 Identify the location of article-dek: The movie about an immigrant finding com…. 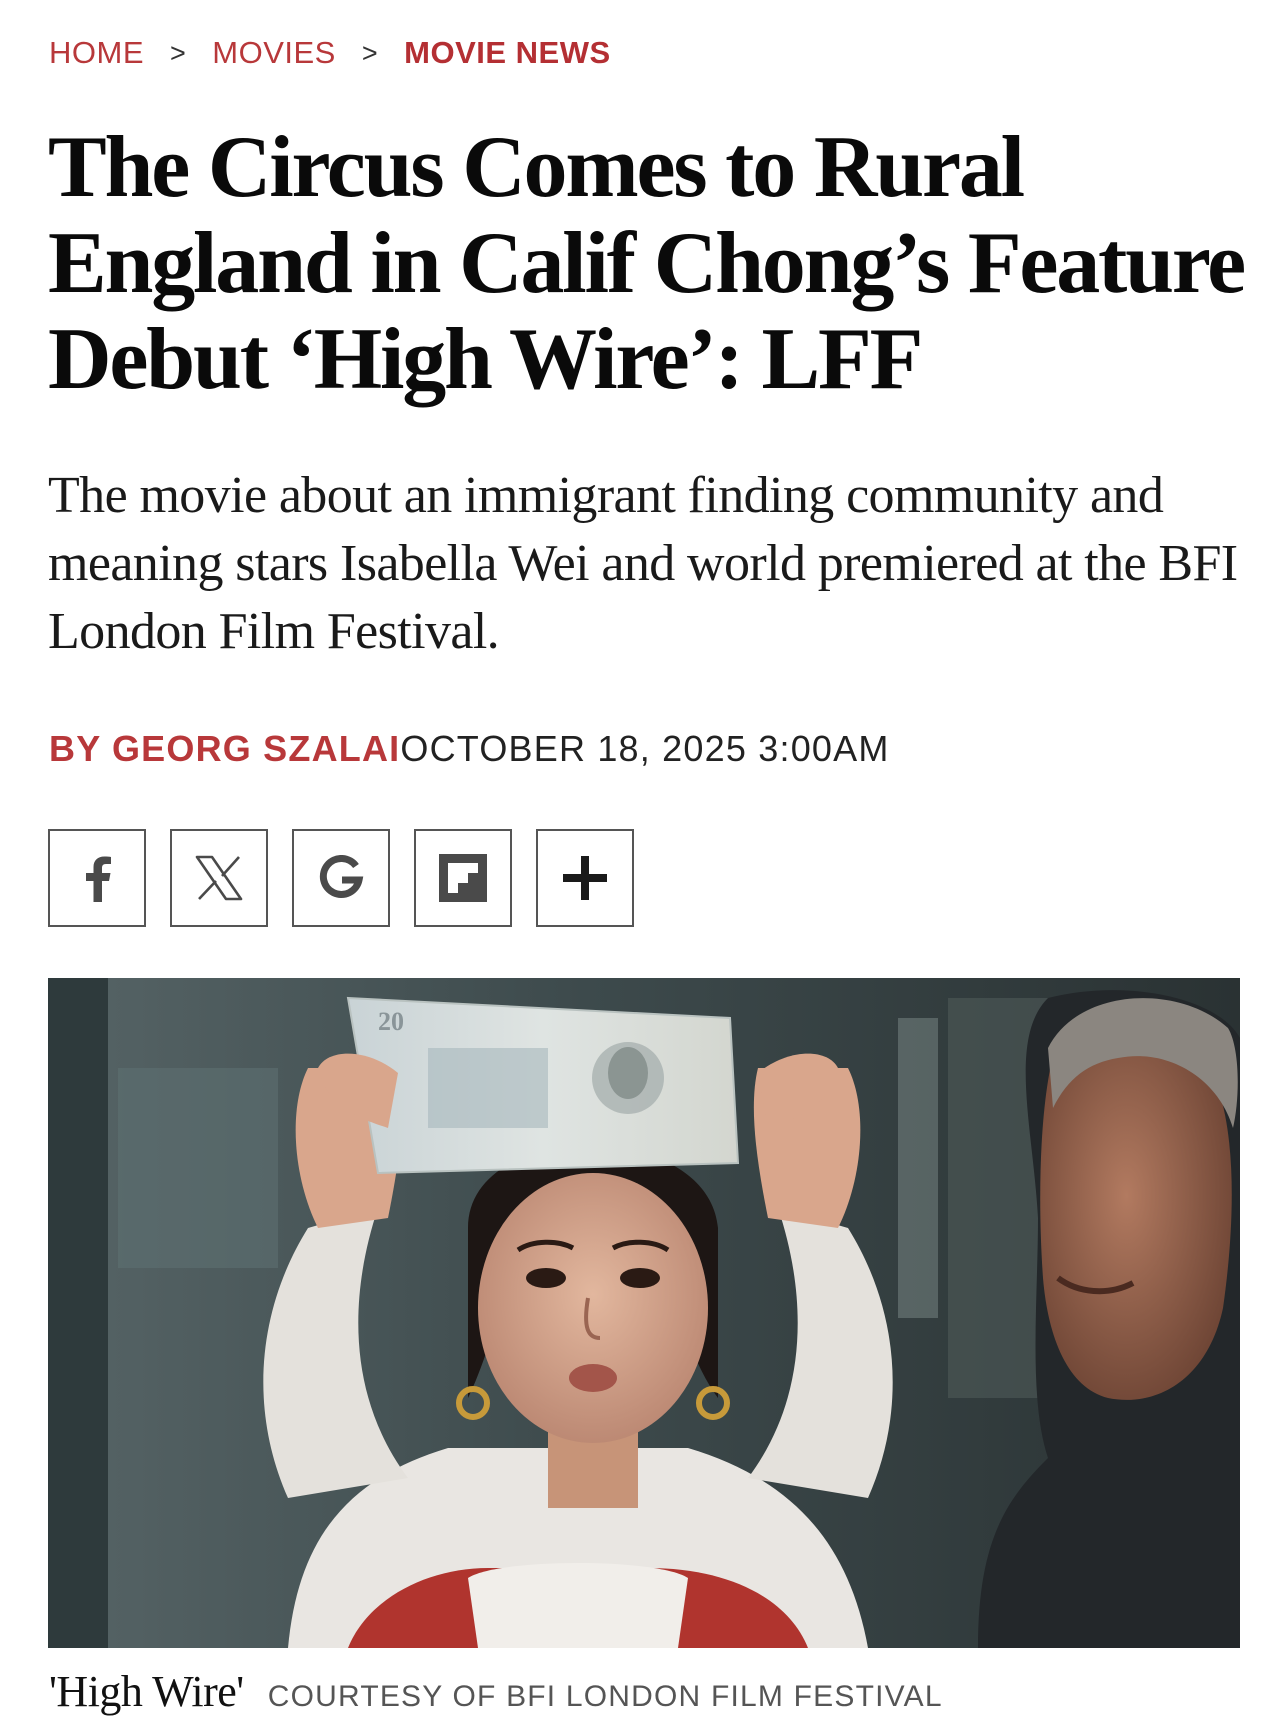
(643, 563).